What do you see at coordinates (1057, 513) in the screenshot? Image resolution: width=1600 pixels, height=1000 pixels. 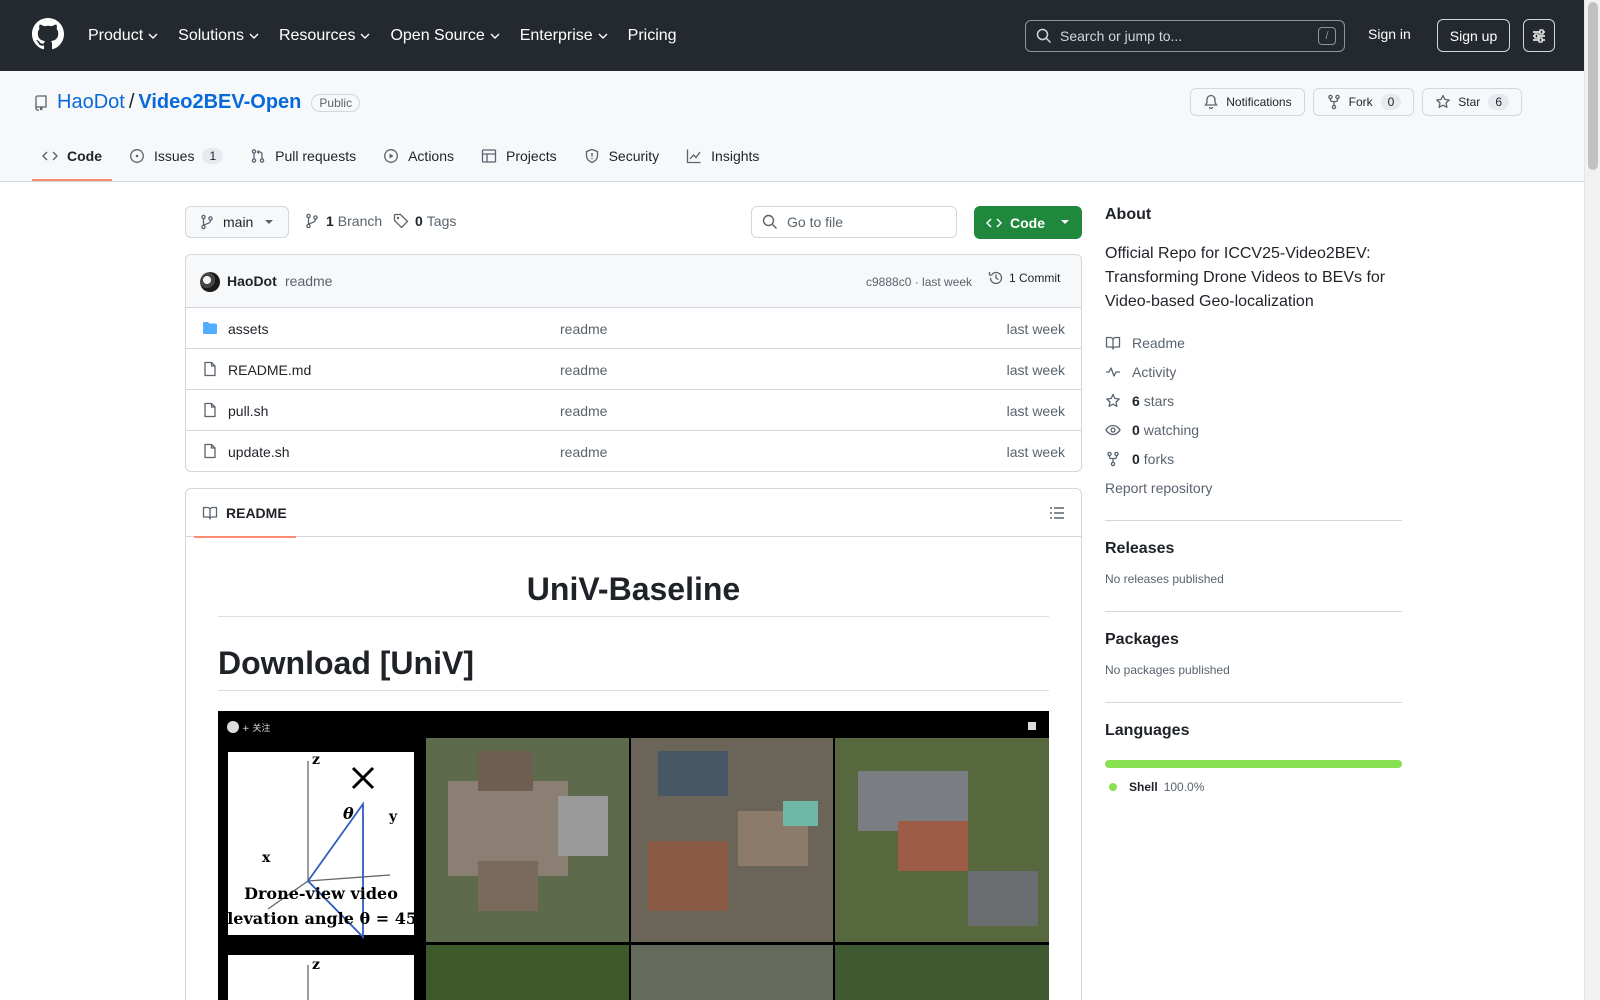 I see `list-unordered-icon` at bounding box center [1057, 513].